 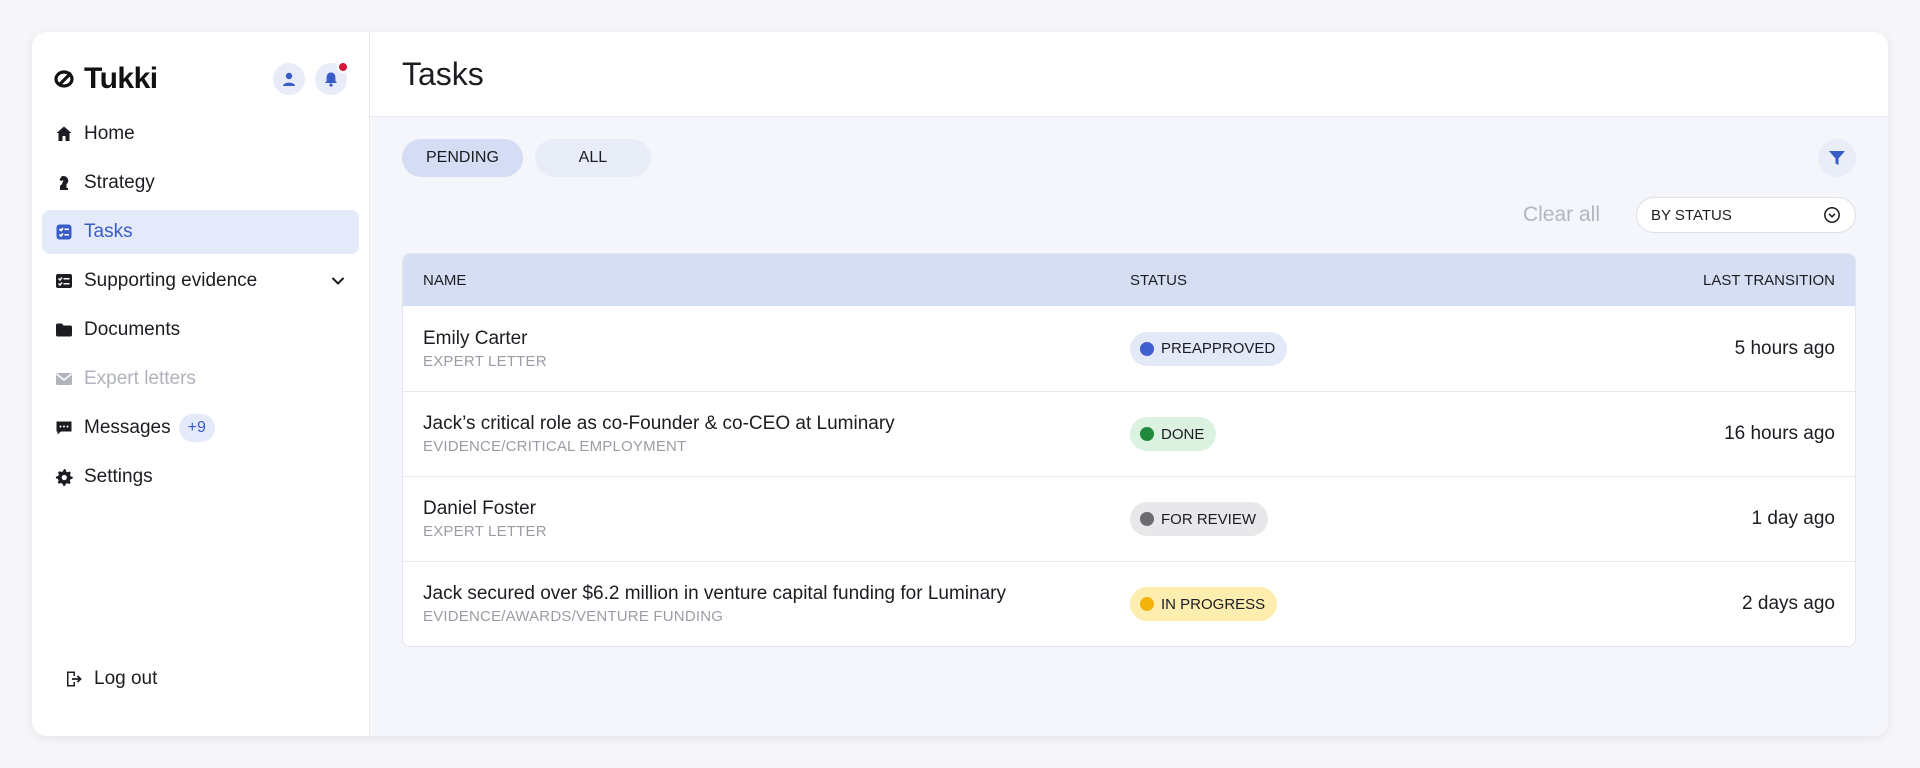 What do you see at coordinates (1352, 348) in the screenshot?
I see `task-status-cell: PREAPPROVED` at bounding box center [1352, 348].